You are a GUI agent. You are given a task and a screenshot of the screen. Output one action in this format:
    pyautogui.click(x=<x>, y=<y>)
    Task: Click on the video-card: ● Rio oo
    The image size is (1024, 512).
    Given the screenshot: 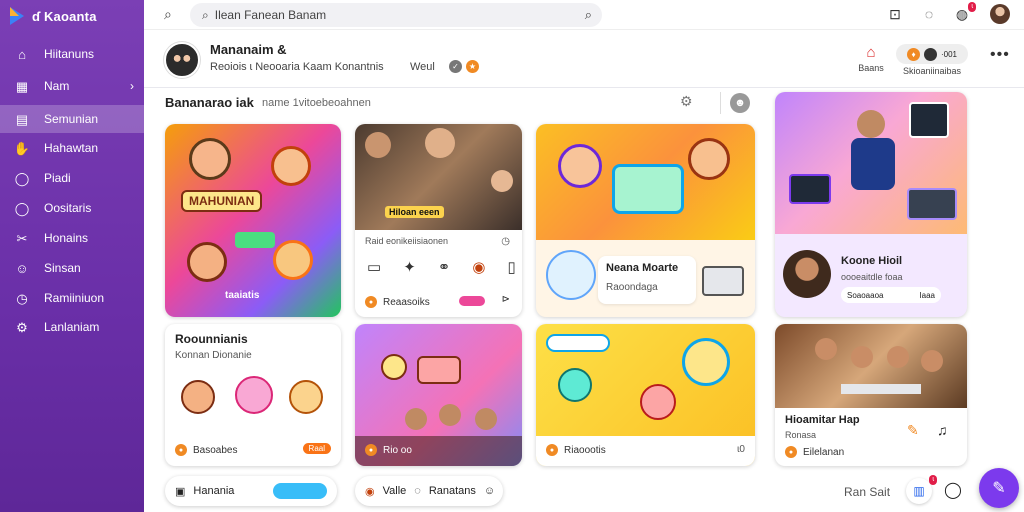 What is the action you would take?
    pyautogui.click(x=438, y=395)
    